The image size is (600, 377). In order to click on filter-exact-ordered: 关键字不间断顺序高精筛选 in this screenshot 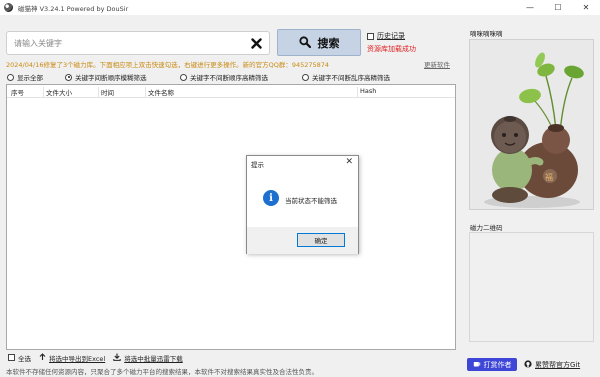, I will do `click(241, 77)`.